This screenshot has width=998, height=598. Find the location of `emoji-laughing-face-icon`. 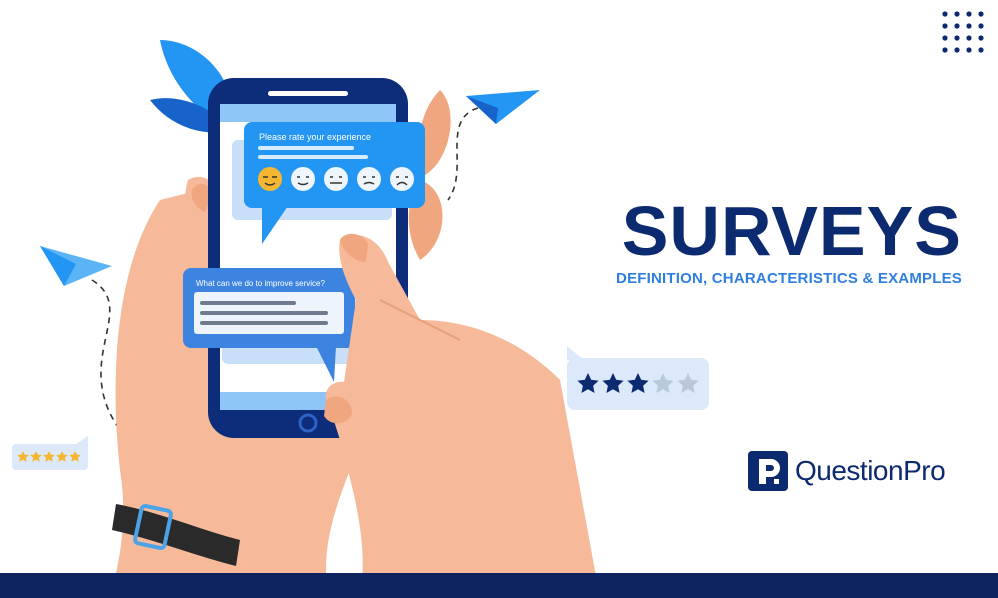

emoji-laughing-face-icon is located at coordinates (270, 179).